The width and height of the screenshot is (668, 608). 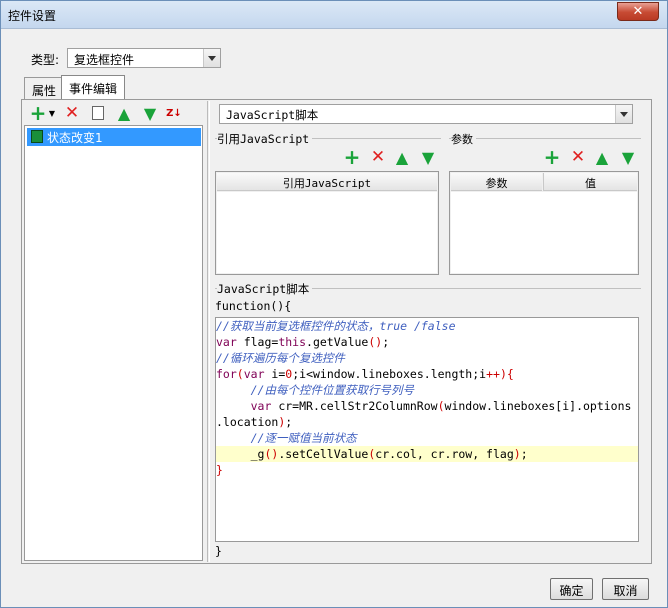 I want to click on code-line: //循环遍历每个复选控件, so click(x=280, y=358).